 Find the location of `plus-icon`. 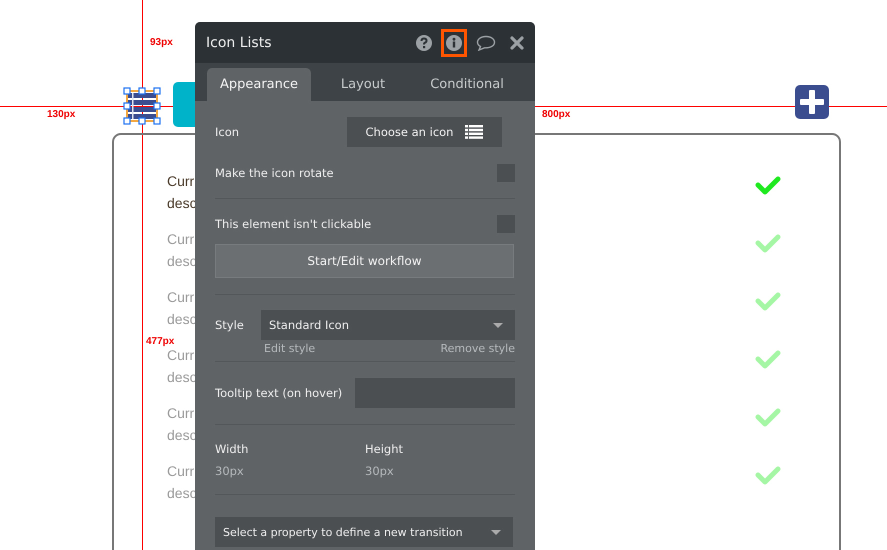

plus-icon is located at coordinates (812, 102).